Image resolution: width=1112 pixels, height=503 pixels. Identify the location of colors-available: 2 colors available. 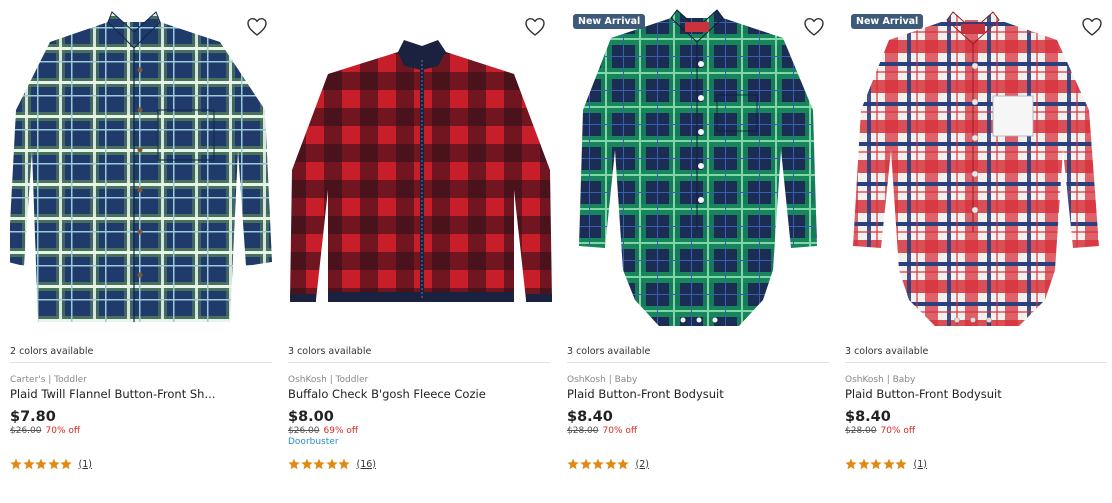
(52, 351).